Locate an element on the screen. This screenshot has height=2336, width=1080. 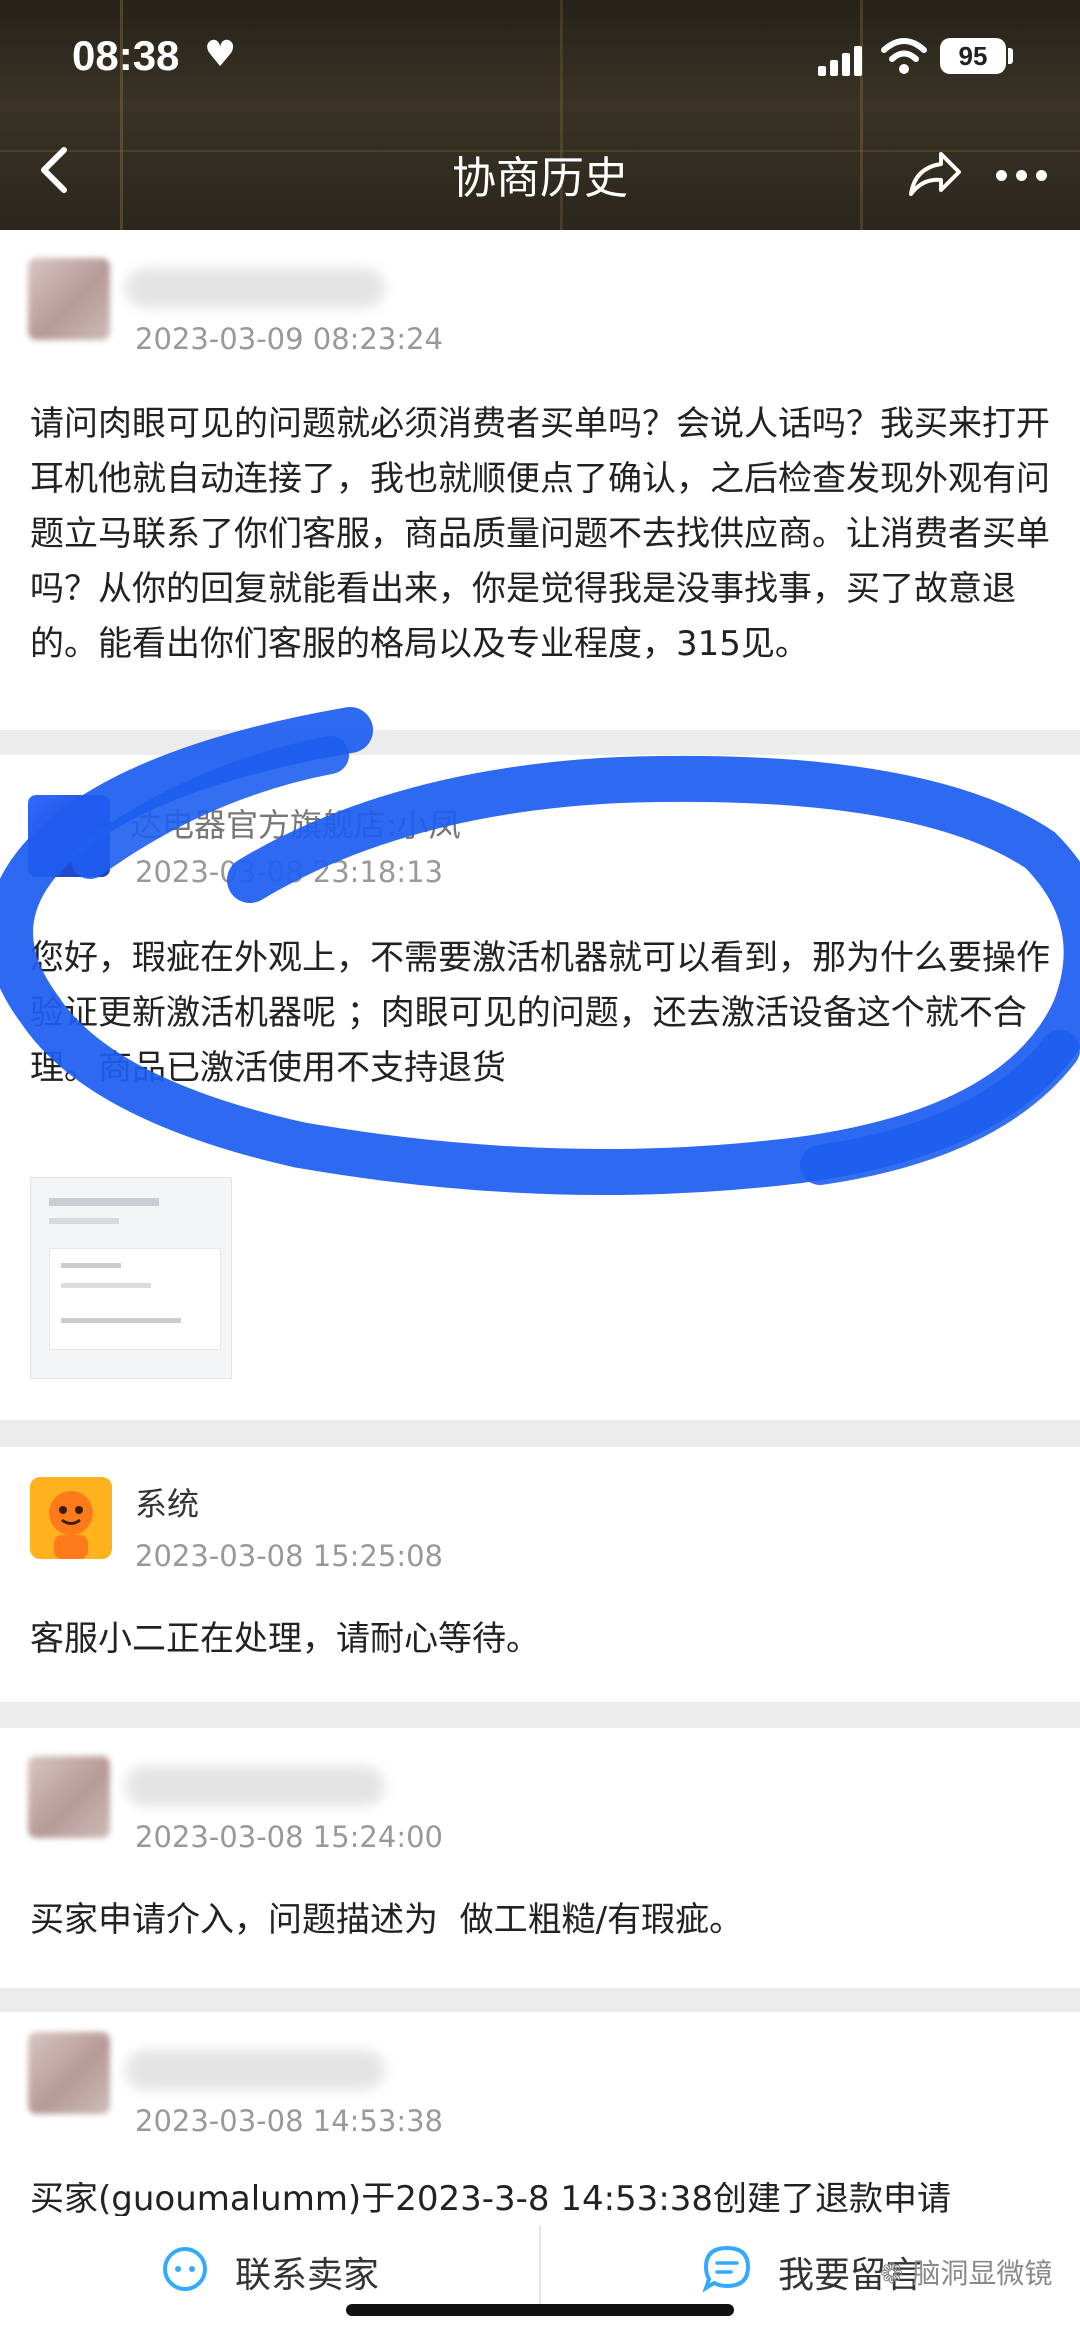
entry-text: 买家(guoumalumm)于2023-3-8 14:53:38创建了退款申请 is located at coordinates (540, 2199).